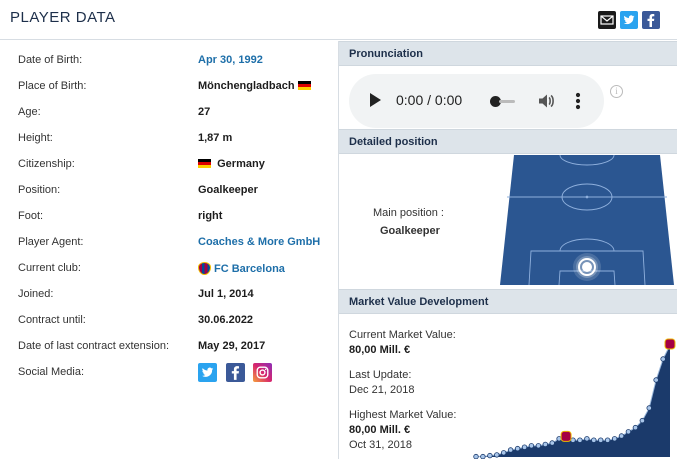  What do you see at coordinates (382, 390) in the screenshot?
I see `last-update-value: Dec 21, 2018` at bounding box center [382, 390].